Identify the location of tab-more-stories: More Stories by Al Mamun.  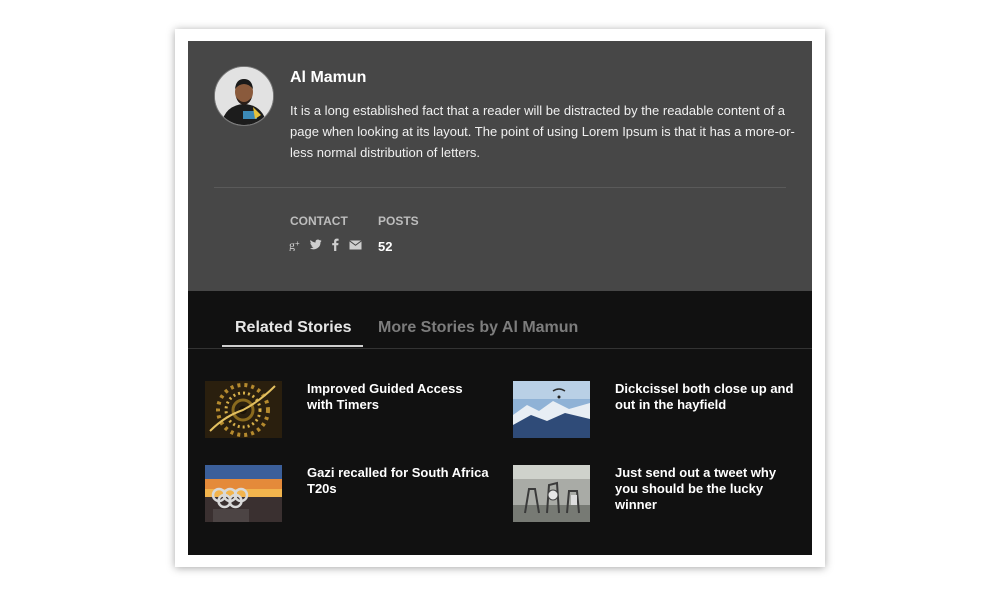
(478, 328).